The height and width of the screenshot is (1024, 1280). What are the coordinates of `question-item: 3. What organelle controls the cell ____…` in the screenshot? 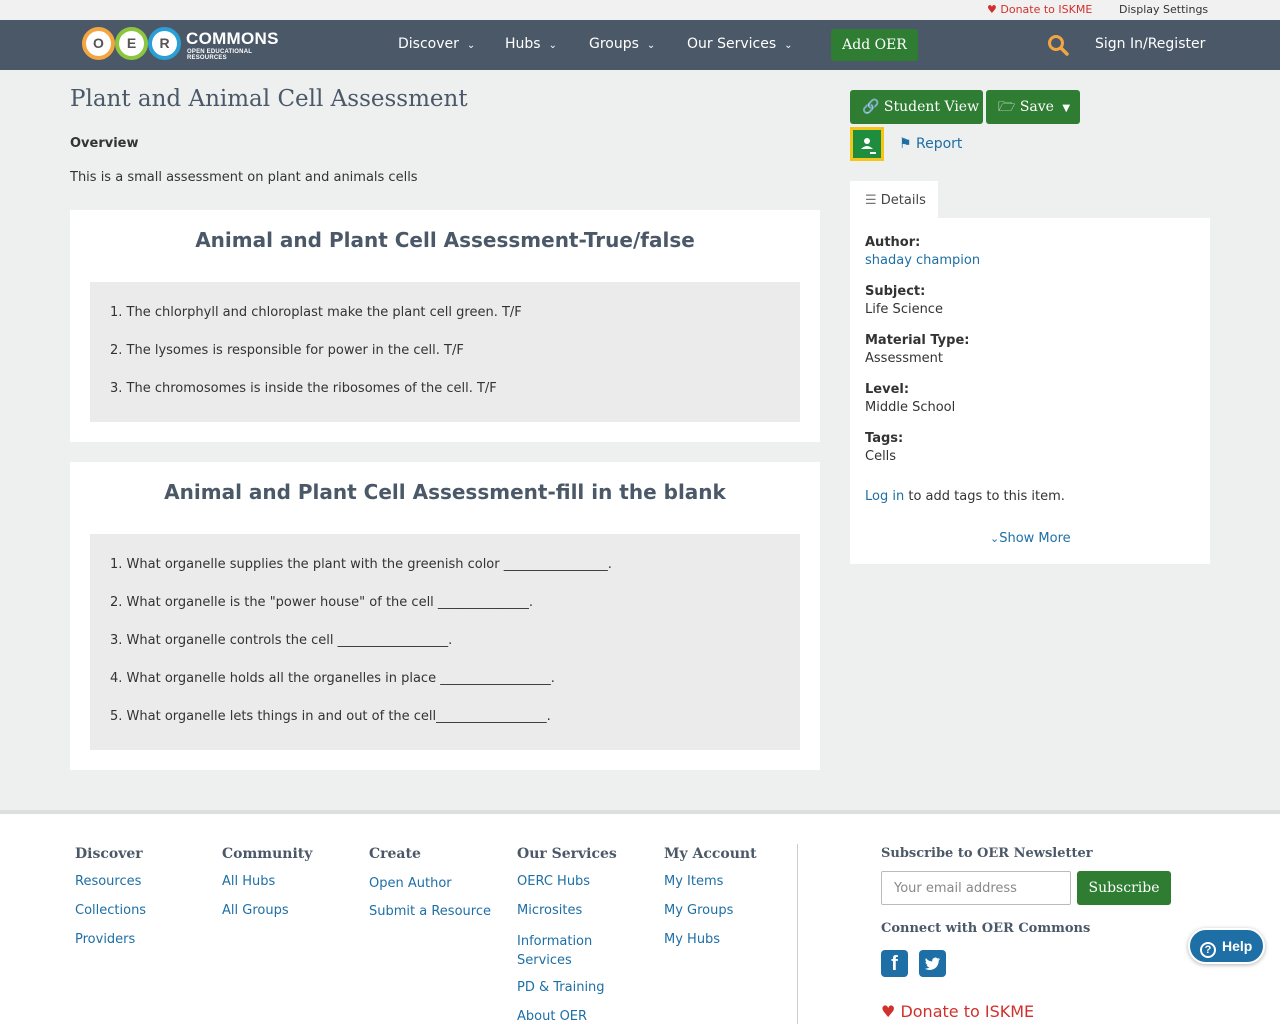 It's located at (281, 640).